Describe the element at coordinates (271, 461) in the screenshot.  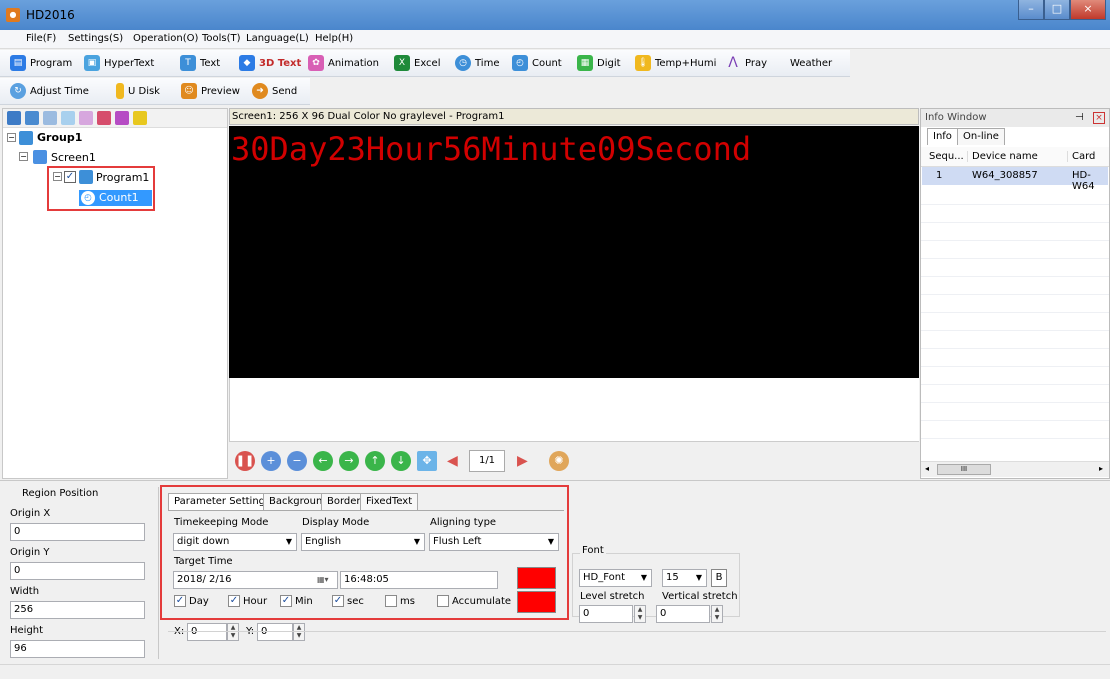
I see `zoom-in-icon: +` at that location.